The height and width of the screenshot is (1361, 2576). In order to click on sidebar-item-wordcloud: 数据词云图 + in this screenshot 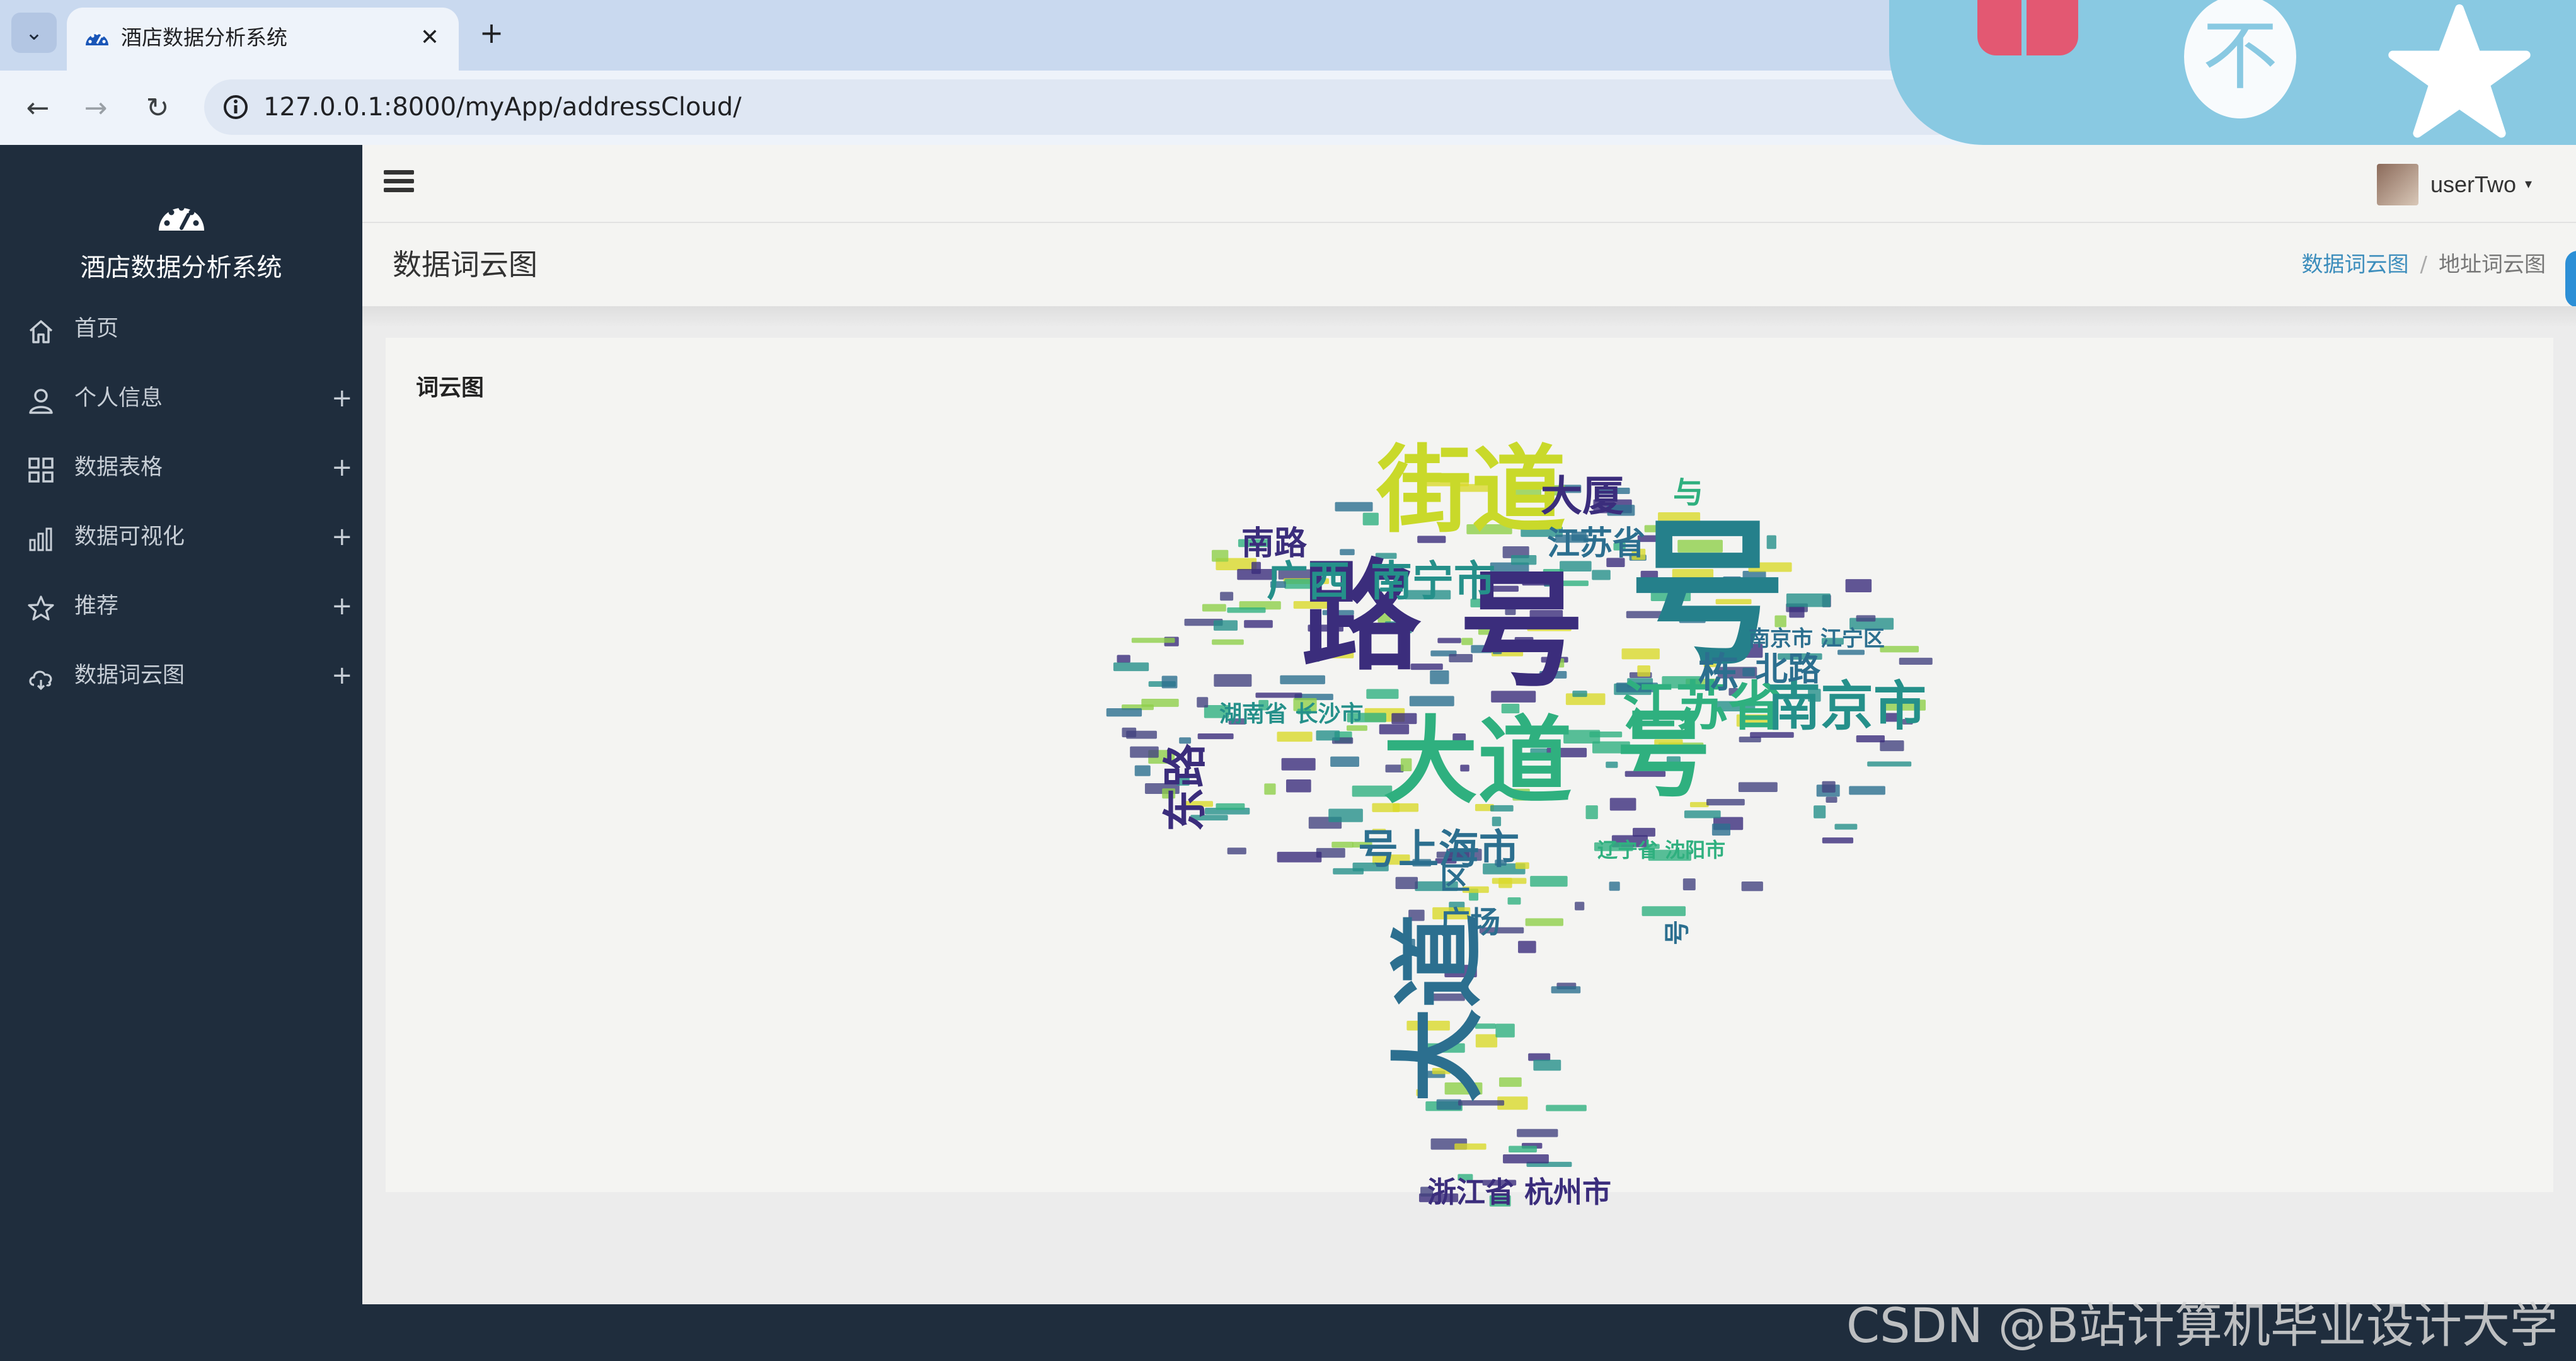, I will do `click(181, 675)`.